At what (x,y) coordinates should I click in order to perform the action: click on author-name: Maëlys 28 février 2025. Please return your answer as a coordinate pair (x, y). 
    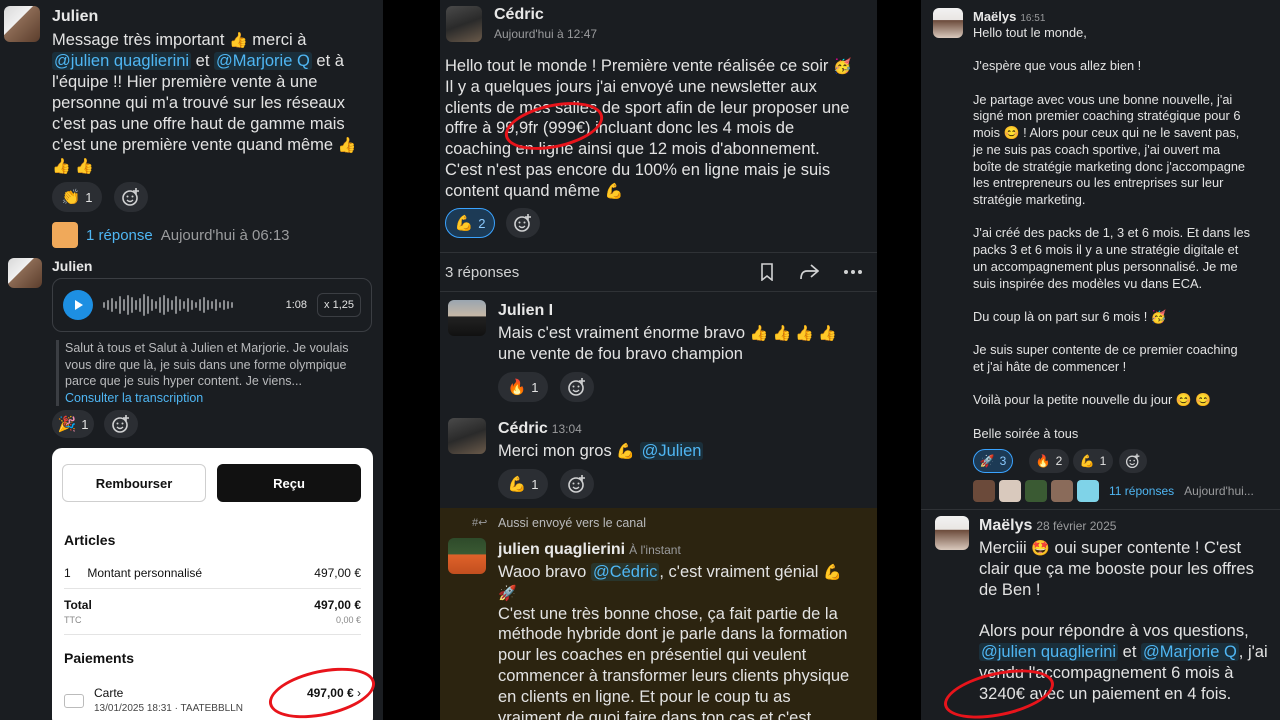
    Looking at the image, I should click on (1048, 525).